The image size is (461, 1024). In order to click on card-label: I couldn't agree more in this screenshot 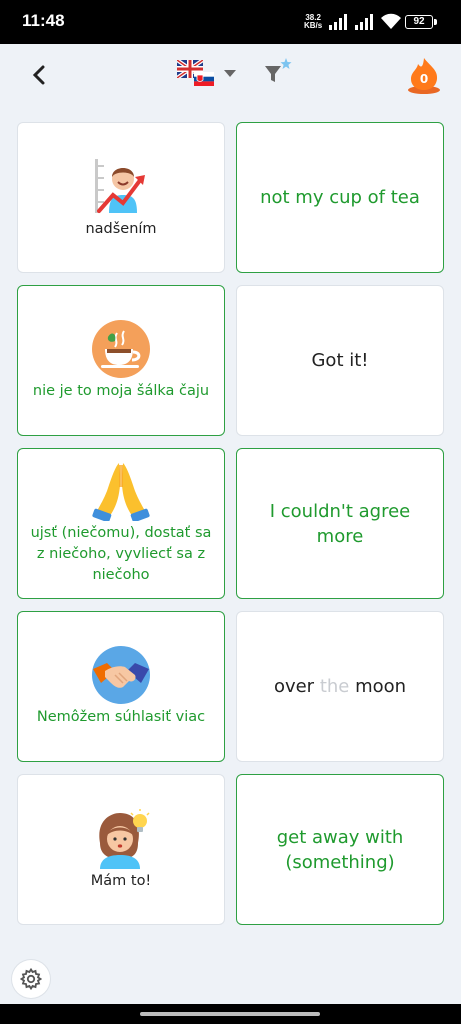, I will do `click(340, 523)`.